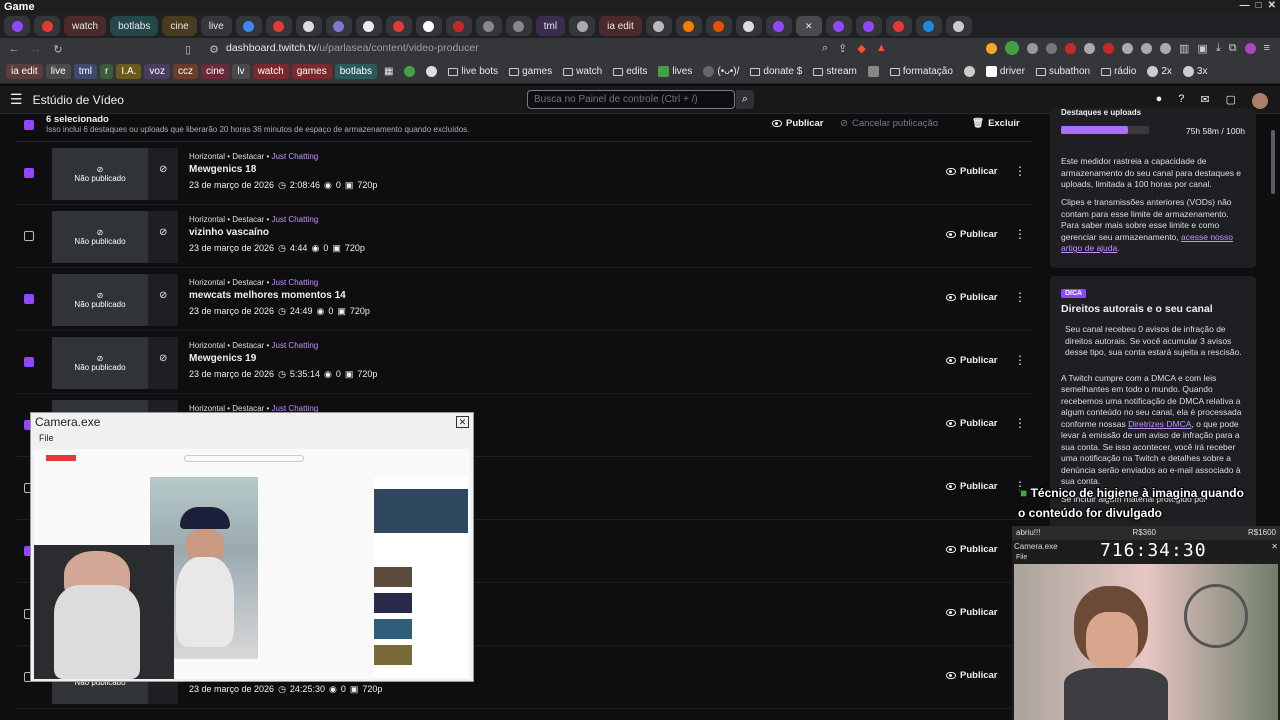 This screenshot has width=1280, height=720. What do you see at coordinates (270, 71) in the screenshot?
I see `bookmark-chip: watch` at bounding box center [270, 71].